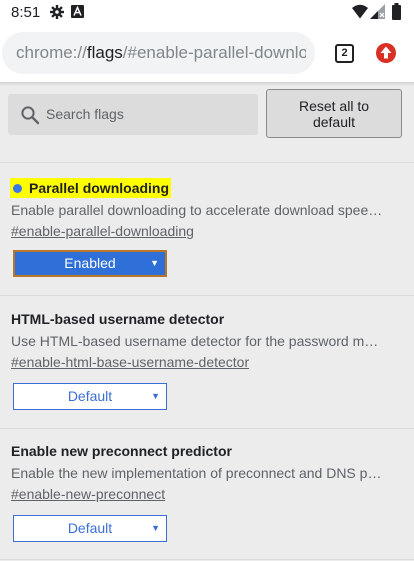 The height and width of the screenshot is (561, 414). I want to click on flag-title: HTML-based username detector, so click(118, 319).